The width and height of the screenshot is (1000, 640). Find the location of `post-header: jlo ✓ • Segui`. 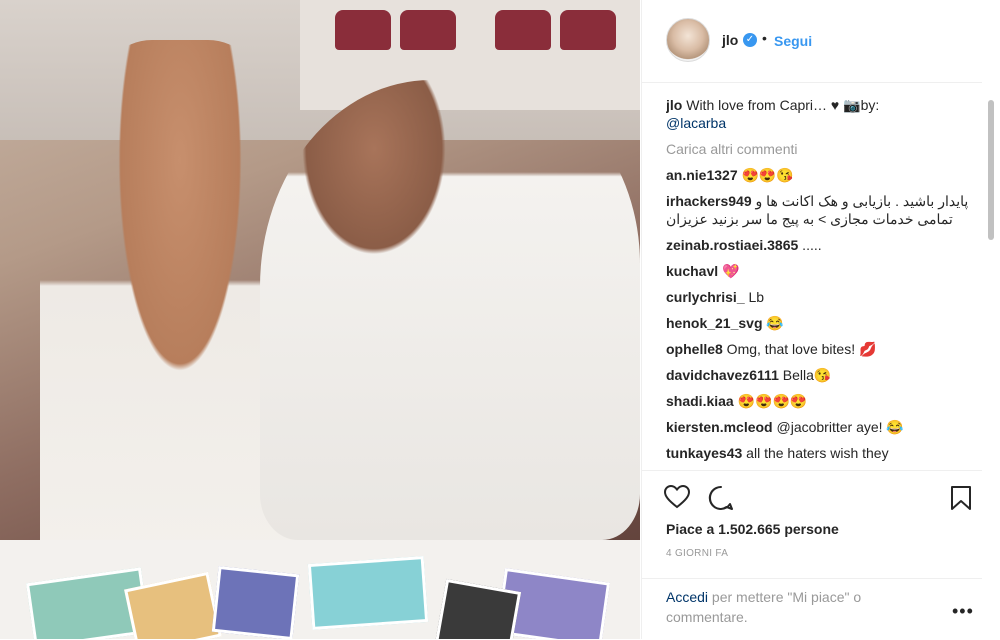

post-header: jlo ✓ • Segui is located at coordinates (812, 41).